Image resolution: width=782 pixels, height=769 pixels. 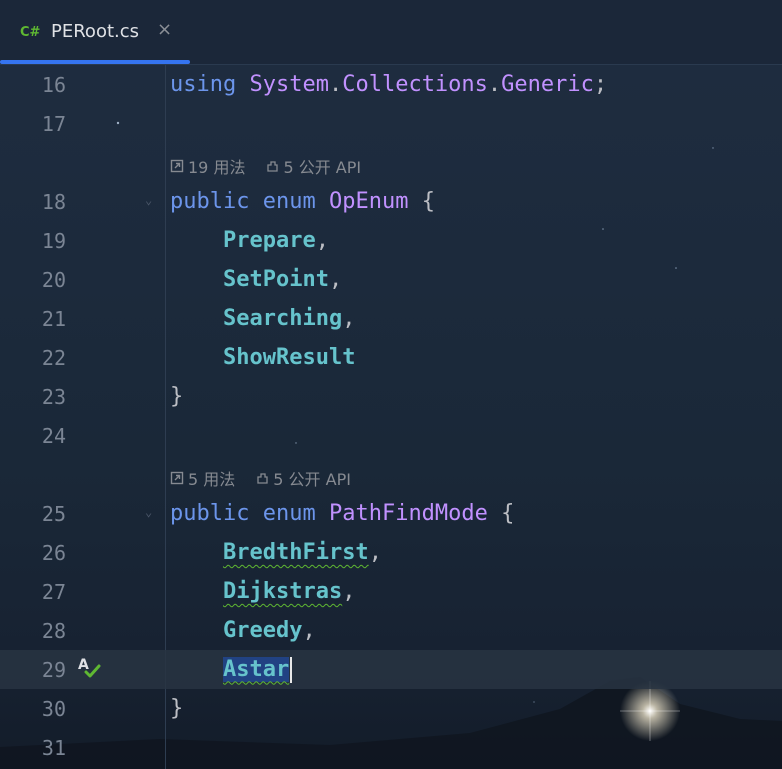 I want to click on code-text: Prepare,, so click(x=275, y=240).